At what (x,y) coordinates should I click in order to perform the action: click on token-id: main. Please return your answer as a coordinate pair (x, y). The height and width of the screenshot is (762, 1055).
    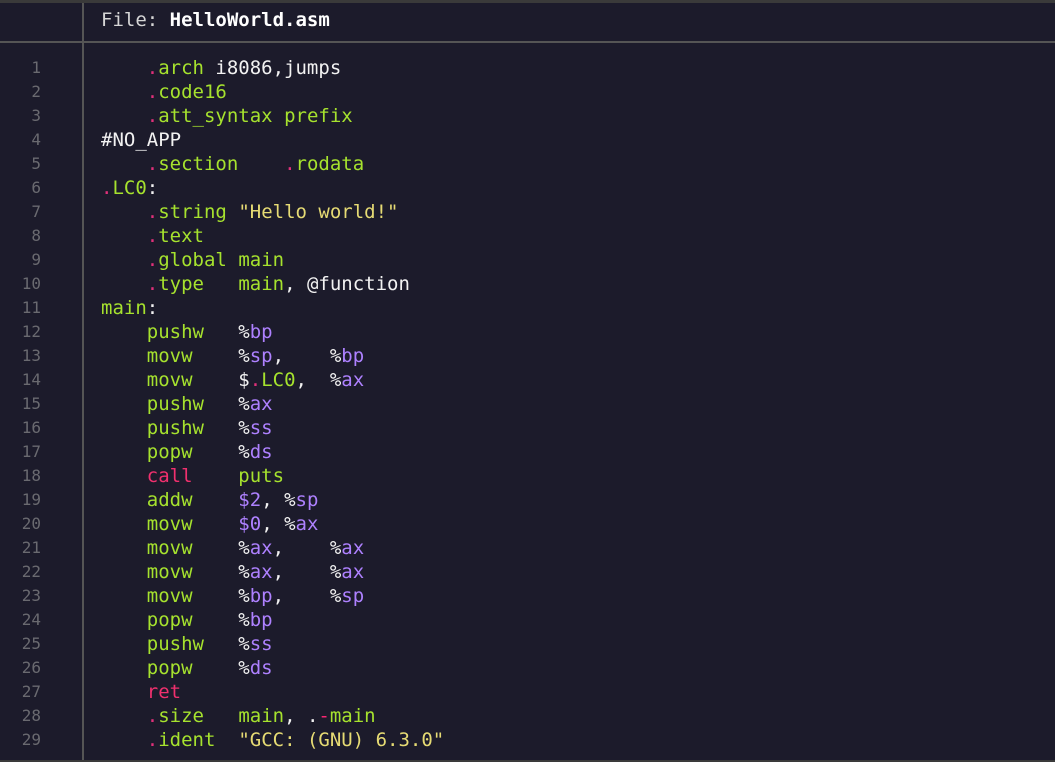
    Looking at the image, I should click on (261, 284).